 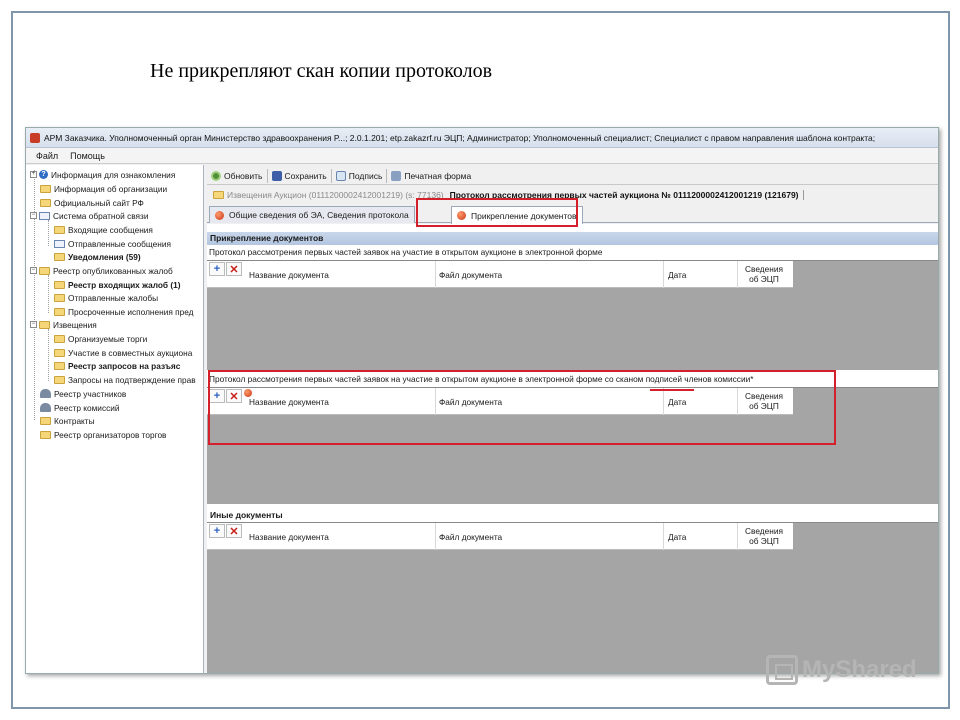 What do you see at coordinates (74, 420) in the screenshot?
I see `sidebar-item-label: Контракты` at bounding box center [74, 420].